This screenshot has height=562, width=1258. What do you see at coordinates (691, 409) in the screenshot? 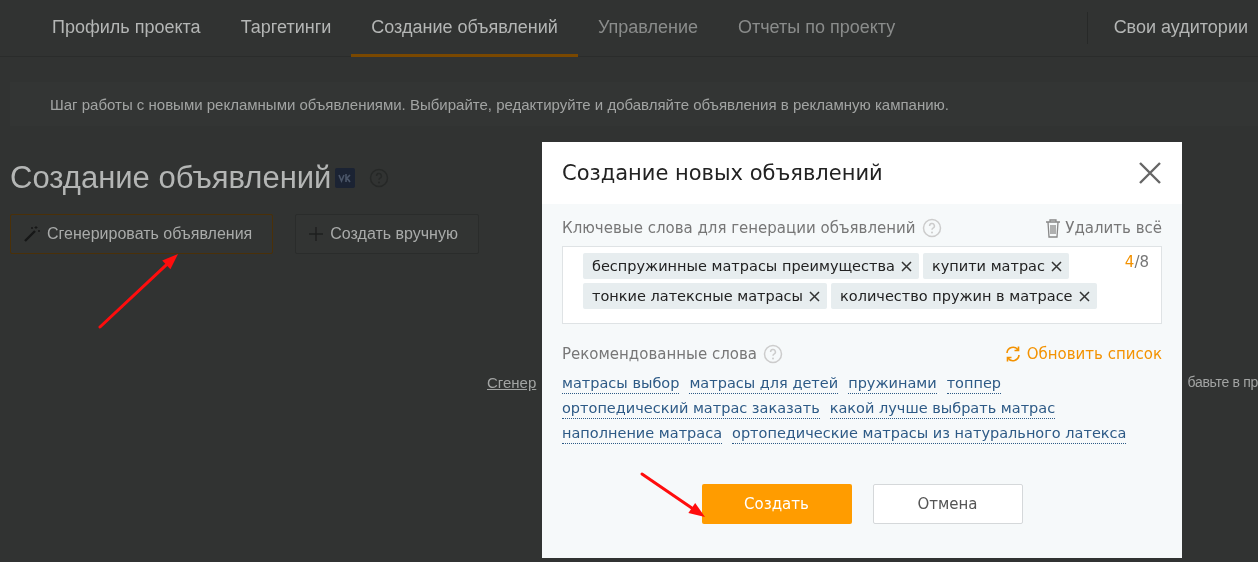
I see `suggested-word-link: ортопедический матрас заказать` at bounding box center [691, 409].